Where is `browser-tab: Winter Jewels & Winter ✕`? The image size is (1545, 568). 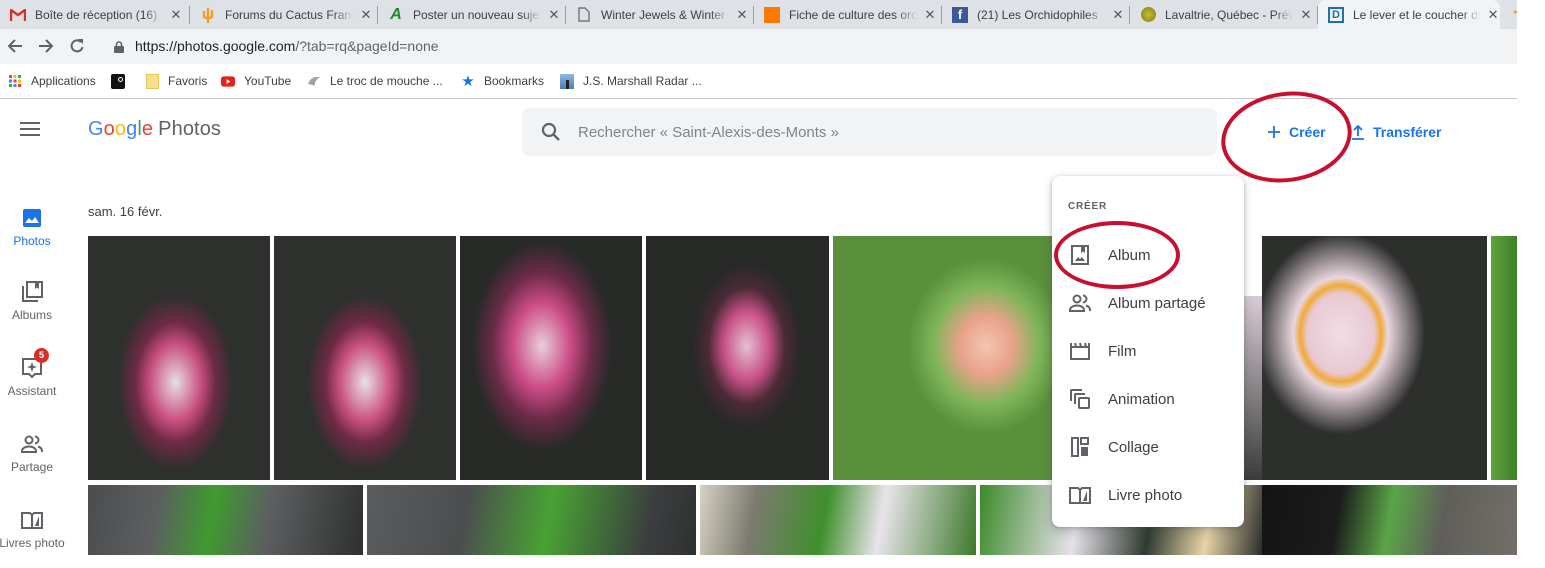 browser-tab: Winter Jewels & Winter ✕ is located at coordinates (660, 14).